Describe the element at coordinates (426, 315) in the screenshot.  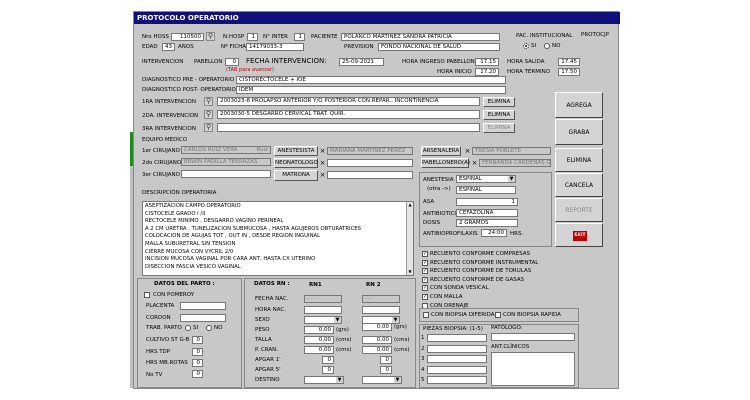
I see `biopsia-diferida-checkbox` at that location.